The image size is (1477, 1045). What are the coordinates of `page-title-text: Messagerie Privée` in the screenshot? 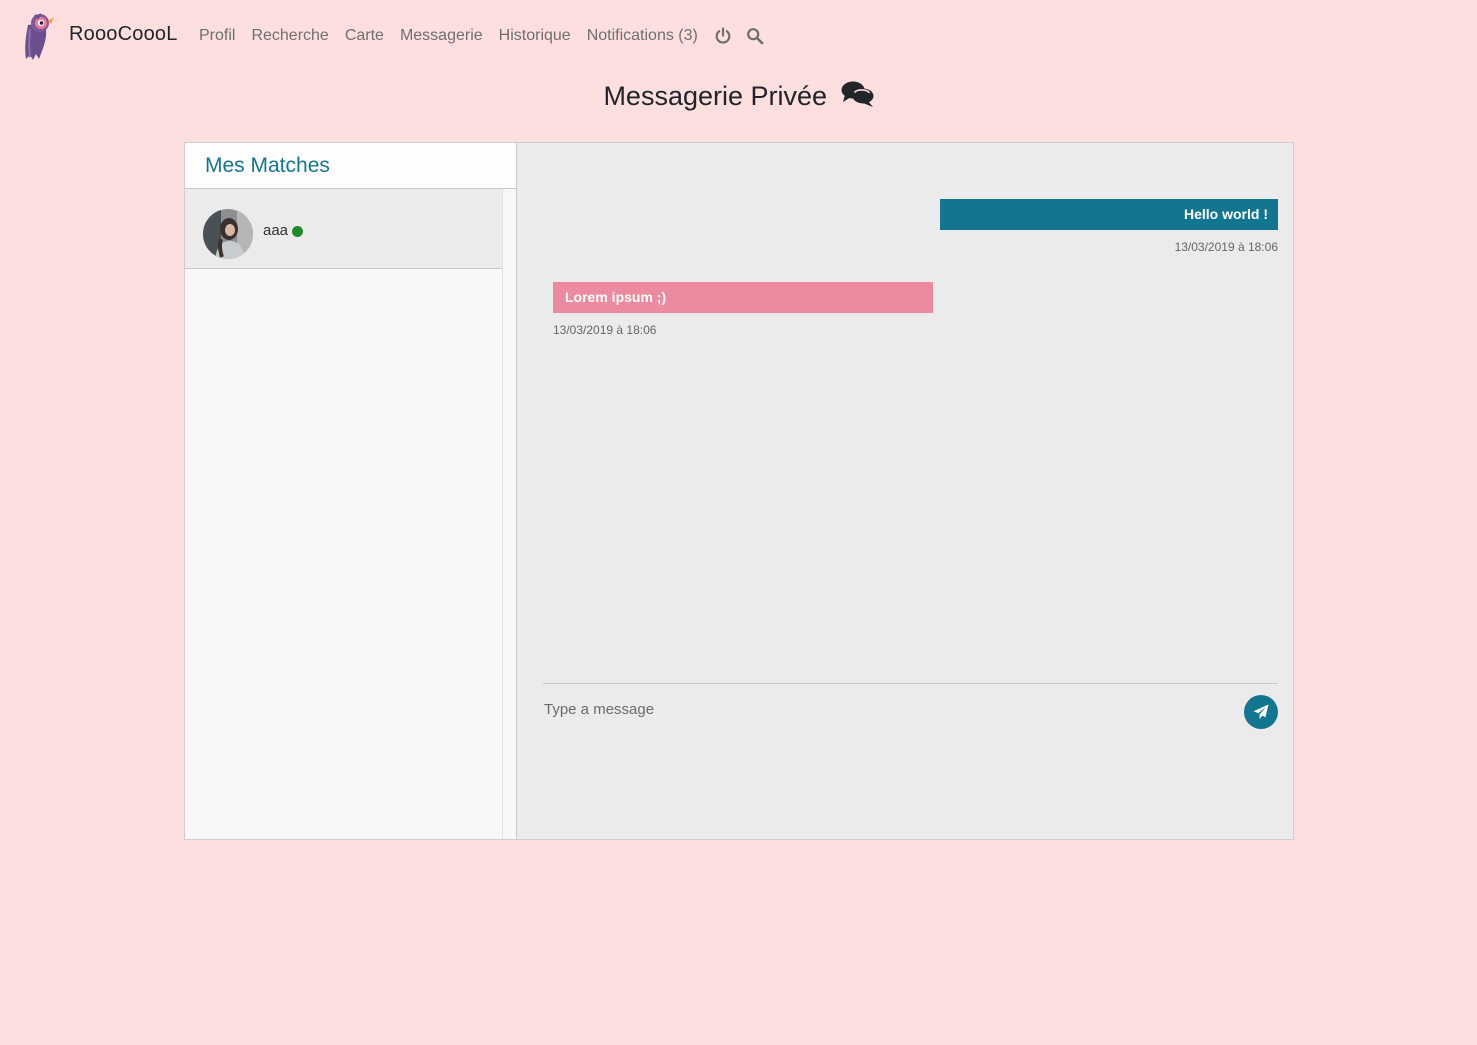 It's located at (715, 96).